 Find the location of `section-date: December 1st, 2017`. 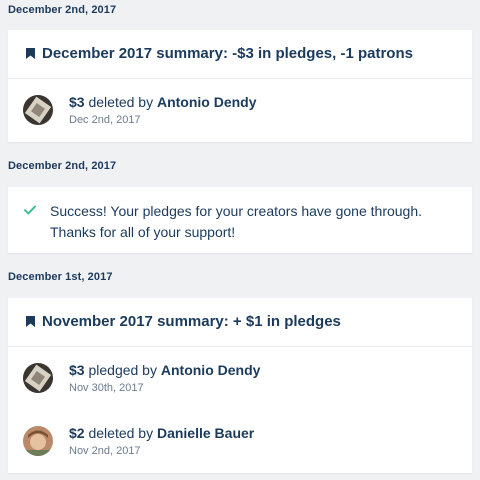

section-date: December 1st, 2017 is located at coordinates (60, 277).